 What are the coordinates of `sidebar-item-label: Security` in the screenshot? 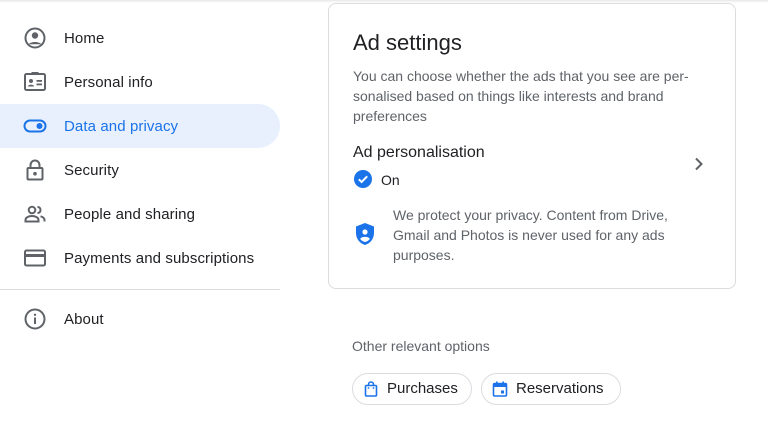 It's located at (91, 170).